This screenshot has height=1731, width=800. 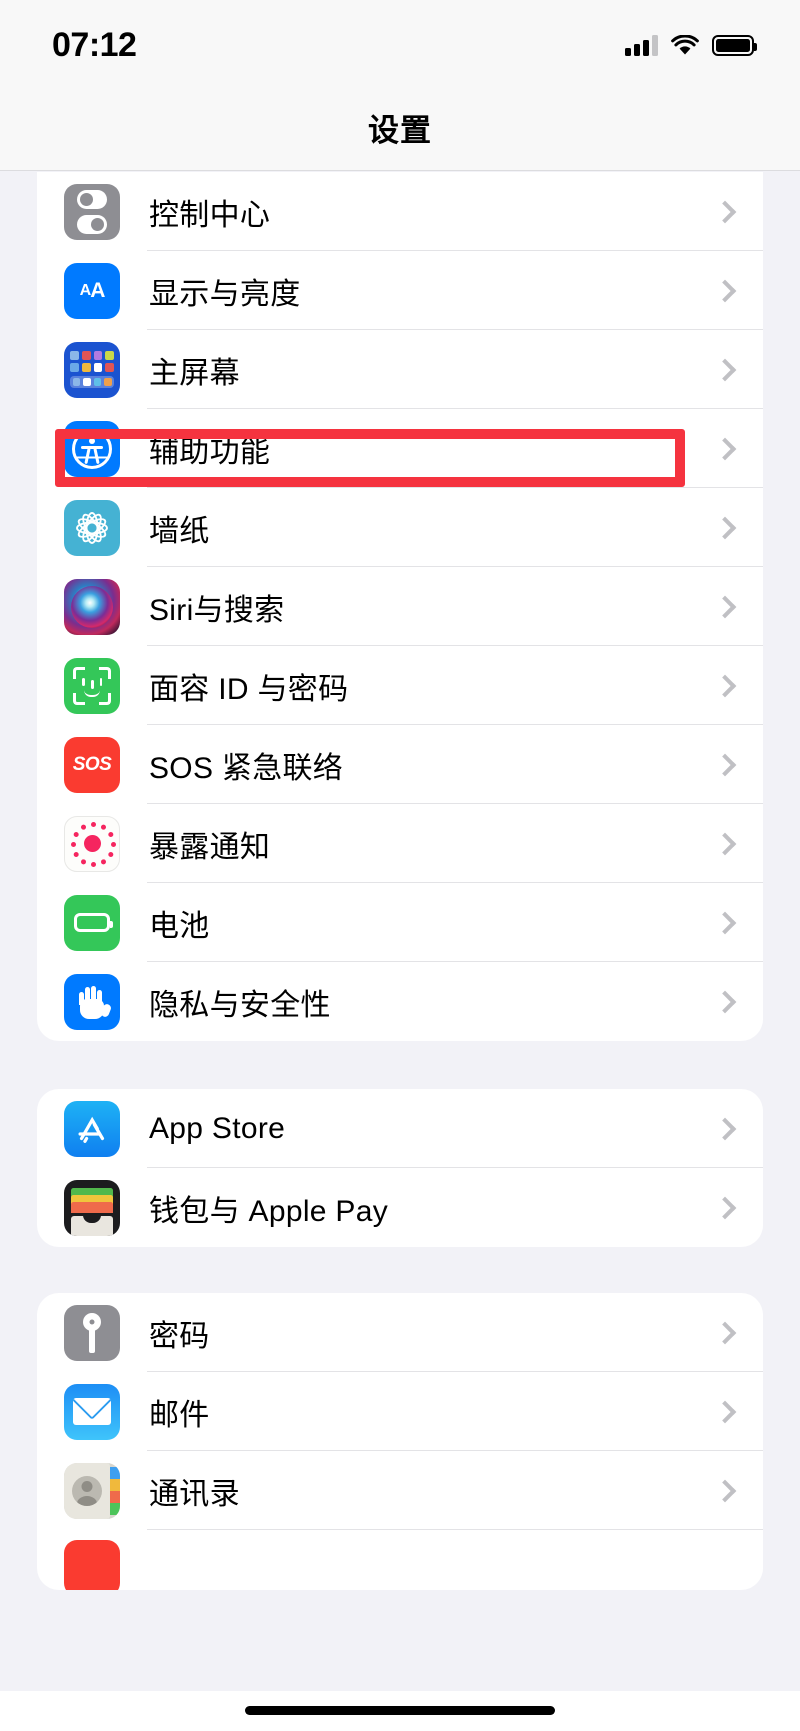 What do you see at coordinates (92, 1332) in the screenshot?
I see `passwords-key-icon` at bounding box center [92, 1332].